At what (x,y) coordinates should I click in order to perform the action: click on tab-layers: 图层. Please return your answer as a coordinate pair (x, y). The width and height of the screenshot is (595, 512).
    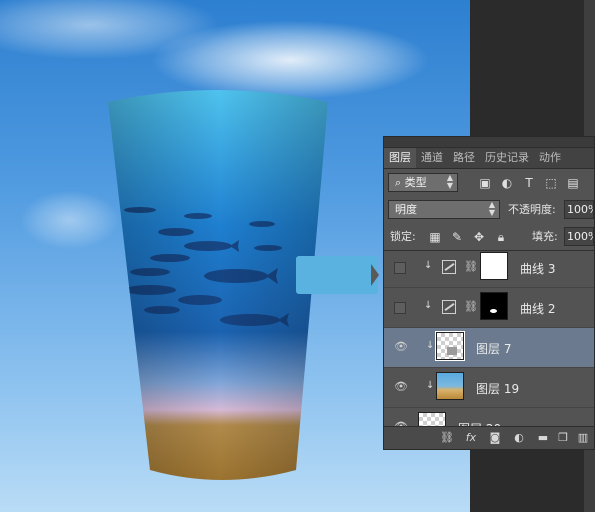
    Looking at the image, I should click on (400, 158).